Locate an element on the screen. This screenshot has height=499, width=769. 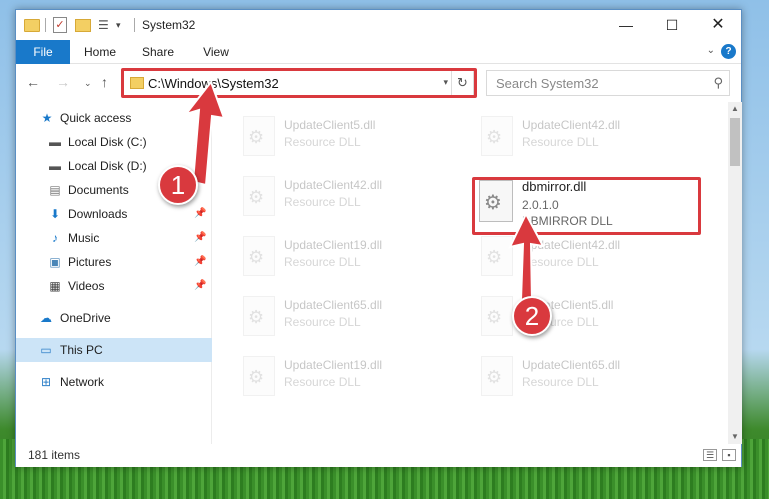
customize-toolbar-icon: ☰ is located at coordinates (106, 25).